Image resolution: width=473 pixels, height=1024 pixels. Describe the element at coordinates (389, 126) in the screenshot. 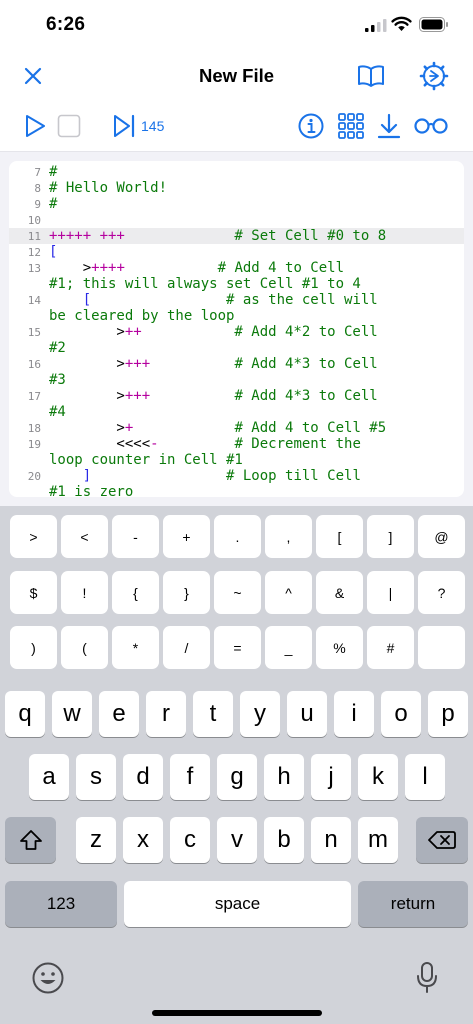

I see `download-button` at that location.